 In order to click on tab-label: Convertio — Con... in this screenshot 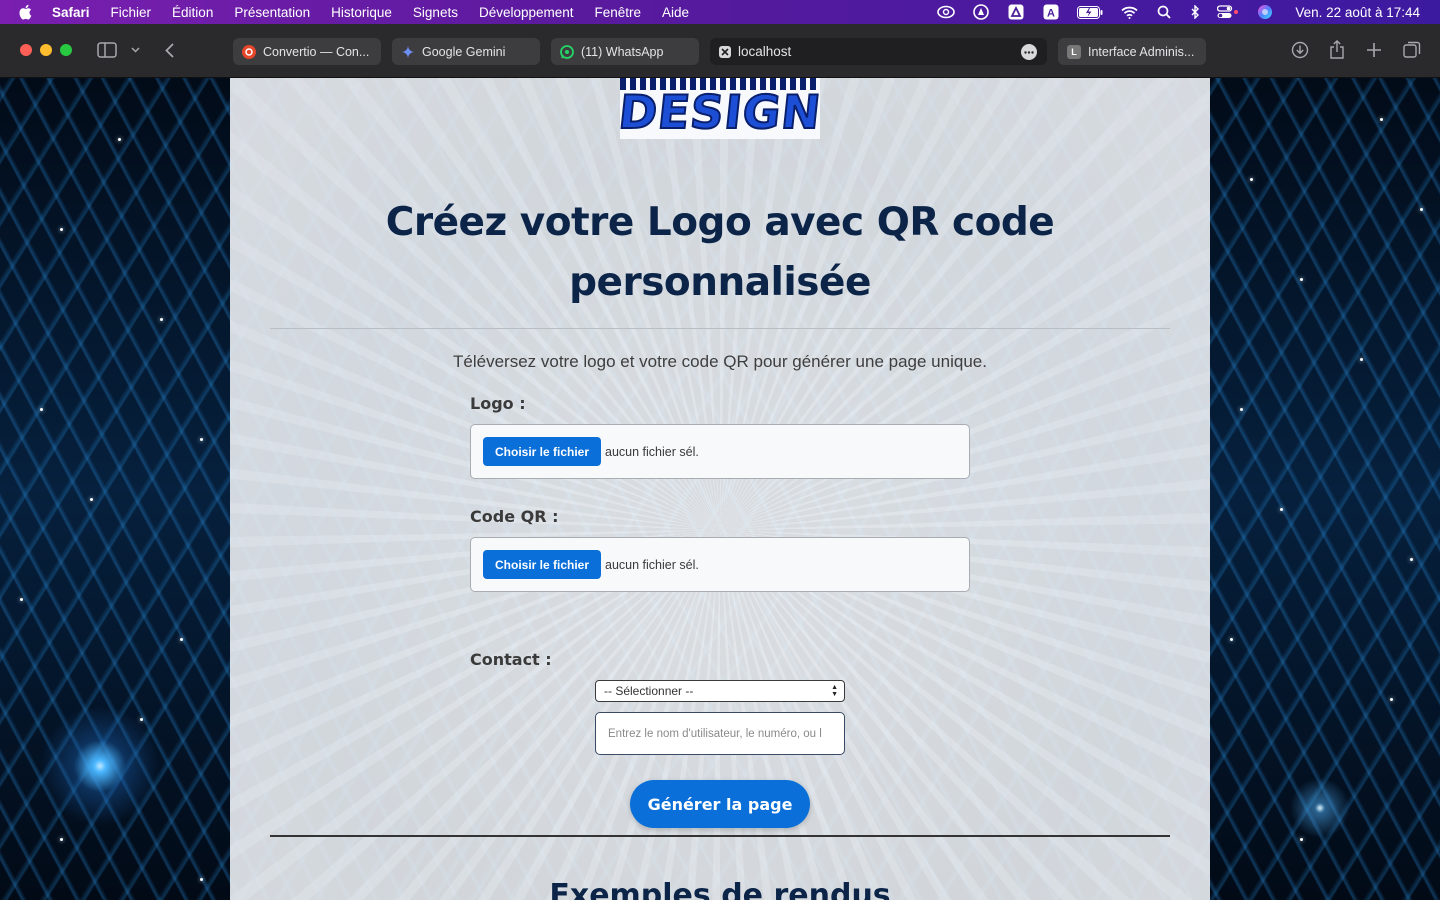, I will do `click(316, 51)`.